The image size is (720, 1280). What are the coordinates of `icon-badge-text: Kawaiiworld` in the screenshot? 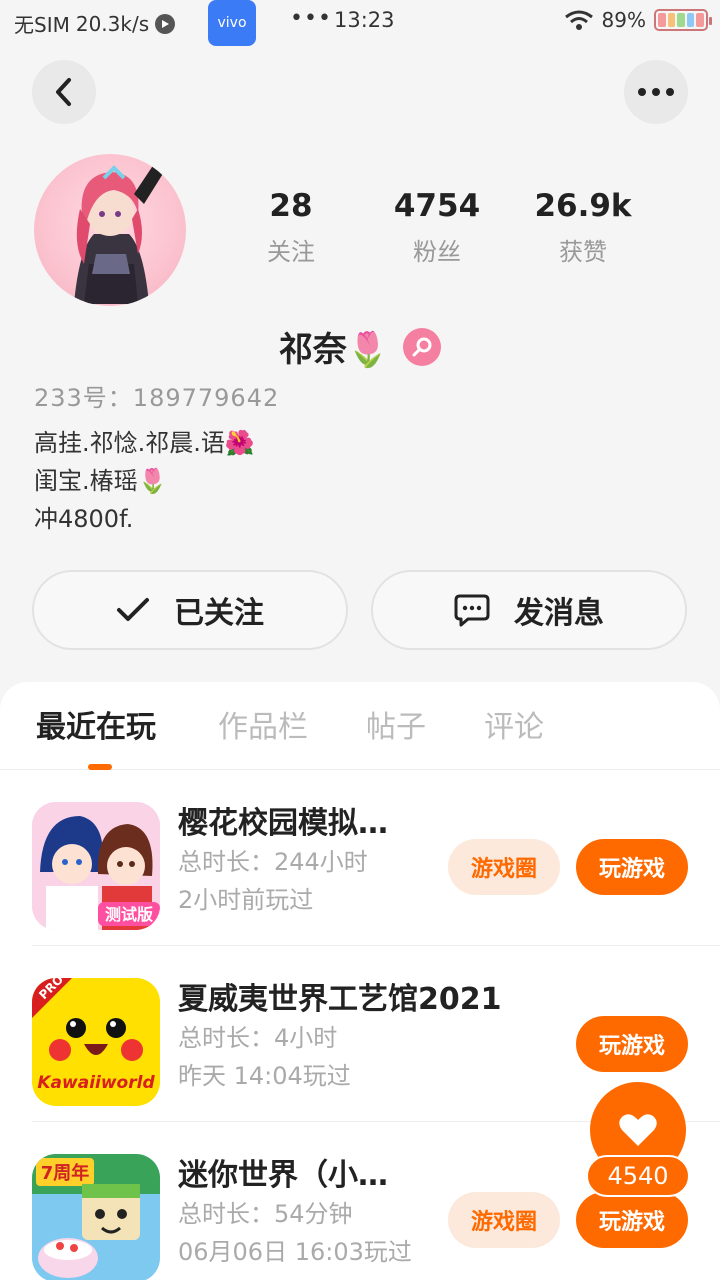 It's located at (96, 1083).